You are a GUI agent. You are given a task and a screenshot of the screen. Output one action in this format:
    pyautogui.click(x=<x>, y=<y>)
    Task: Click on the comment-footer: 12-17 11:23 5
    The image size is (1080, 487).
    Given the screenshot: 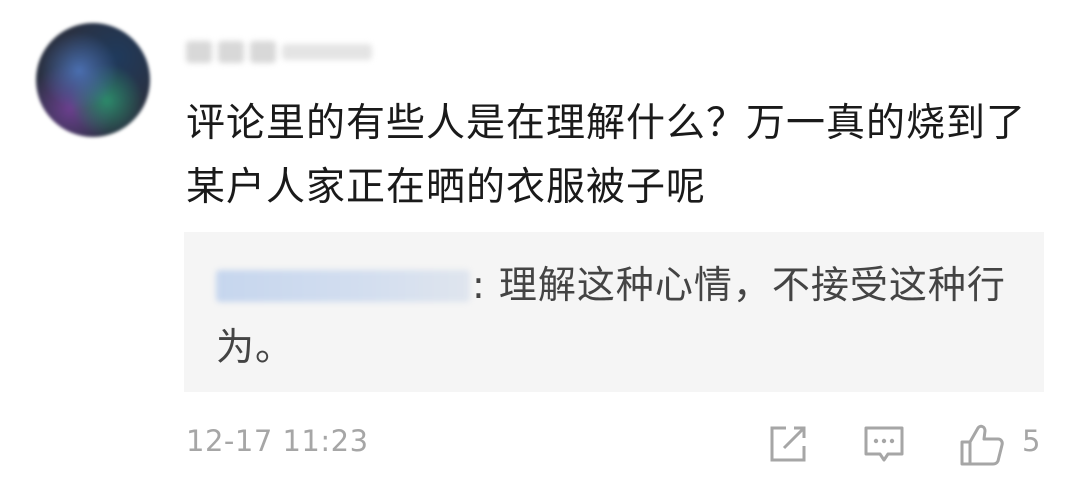 What is the action you would take?
    pyautogui.click(x=616, y=444)
    